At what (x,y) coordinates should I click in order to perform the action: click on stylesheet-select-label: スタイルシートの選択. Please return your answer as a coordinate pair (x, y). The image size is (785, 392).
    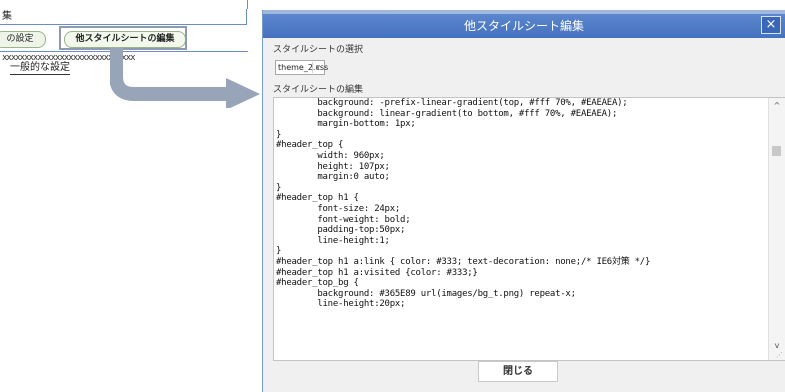
    Looking at the image, I should click on (318, 50).